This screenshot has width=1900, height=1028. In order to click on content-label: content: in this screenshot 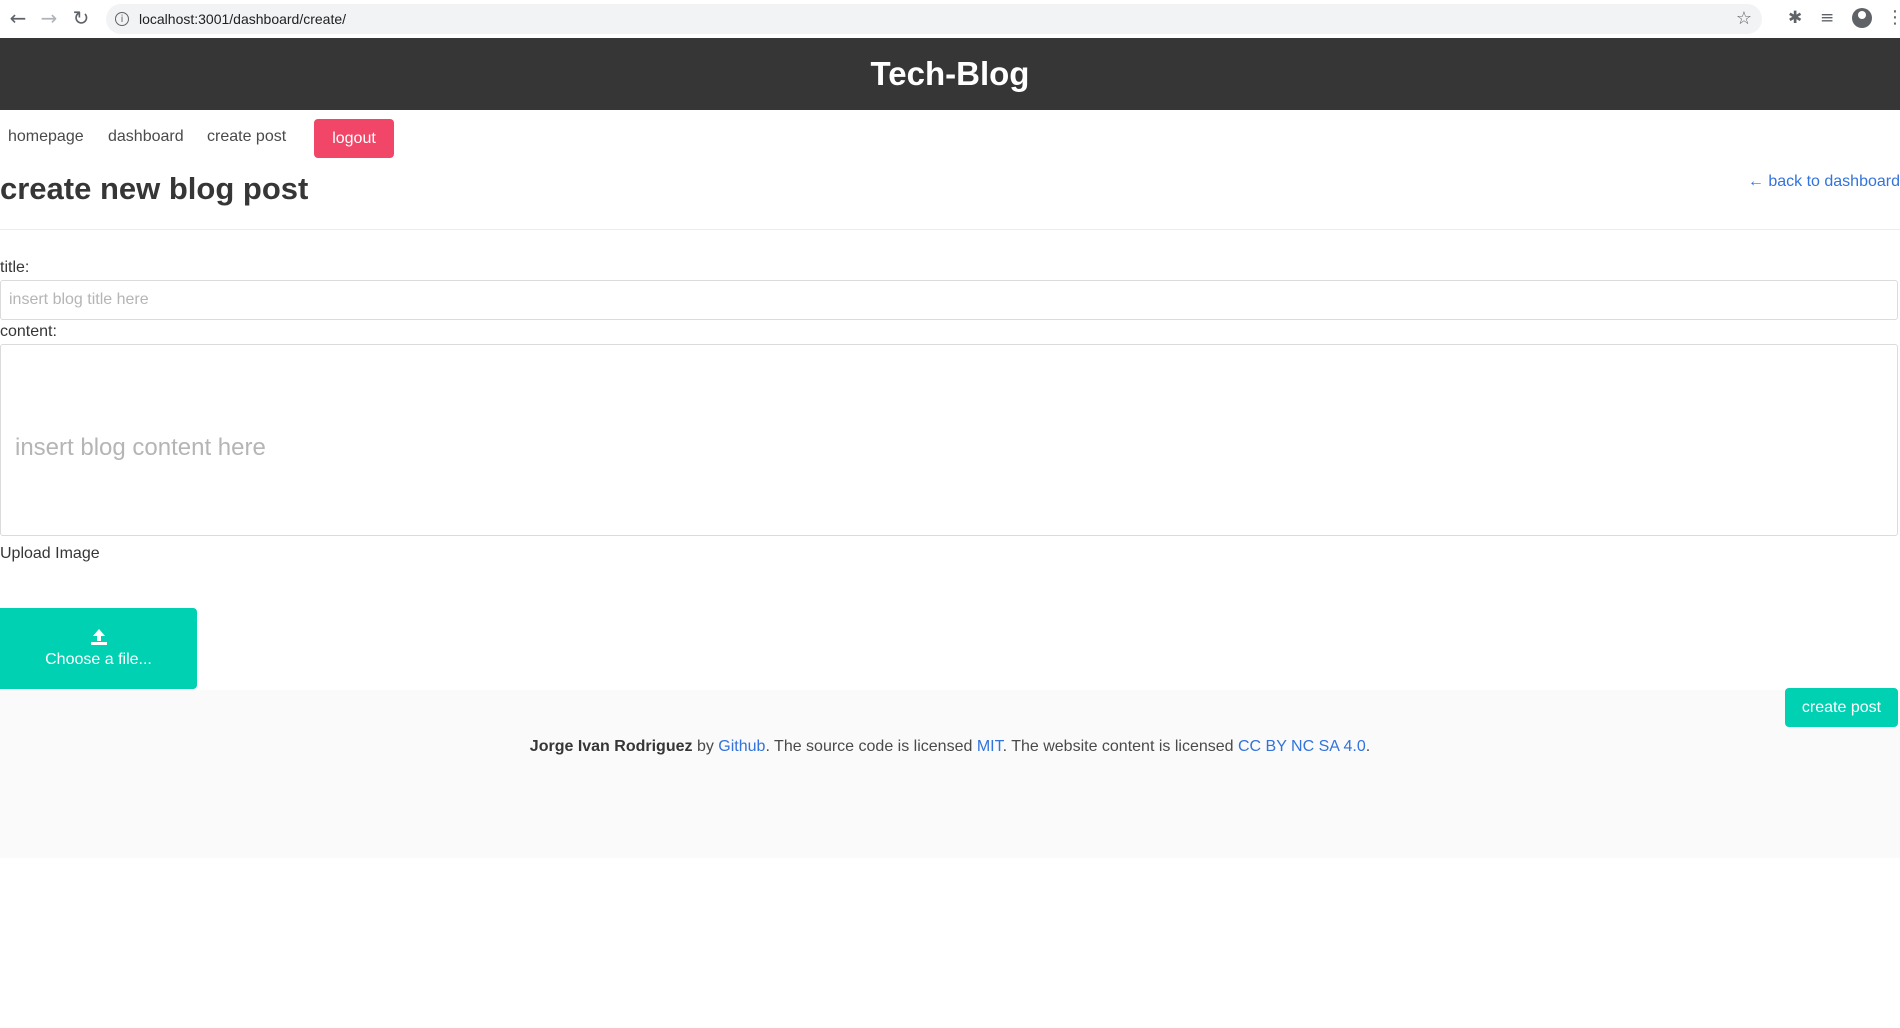, I will do `click(28, 331)`.